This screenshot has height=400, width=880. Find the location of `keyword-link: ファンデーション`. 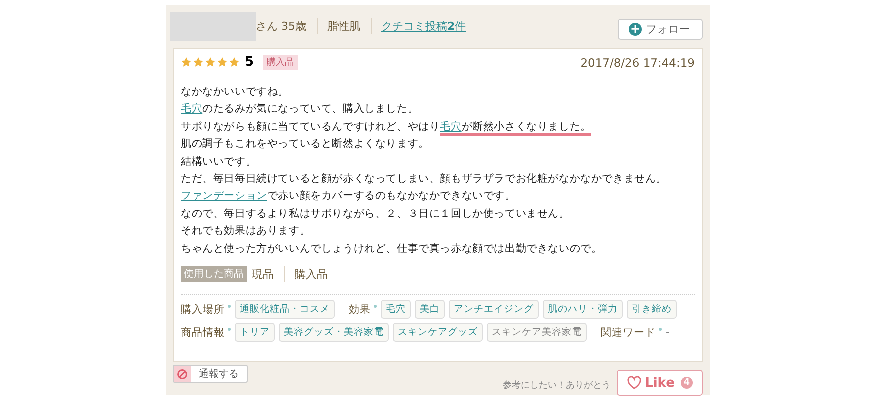

keyword-link: ファンデーション is located at coordinates (224, 196).